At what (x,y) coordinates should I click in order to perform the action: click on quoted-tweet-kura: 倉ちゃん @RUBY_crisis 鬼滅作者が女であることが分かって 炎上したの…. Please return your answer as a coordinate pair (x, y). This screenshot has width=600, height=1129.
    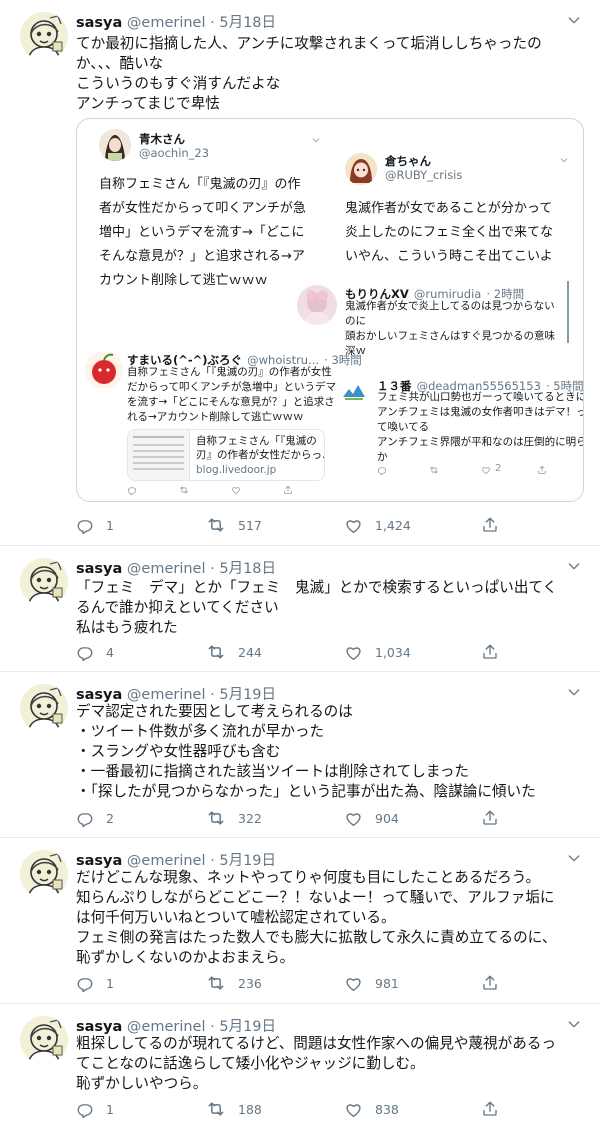
    Looking at the image, I should click on (458, 209).